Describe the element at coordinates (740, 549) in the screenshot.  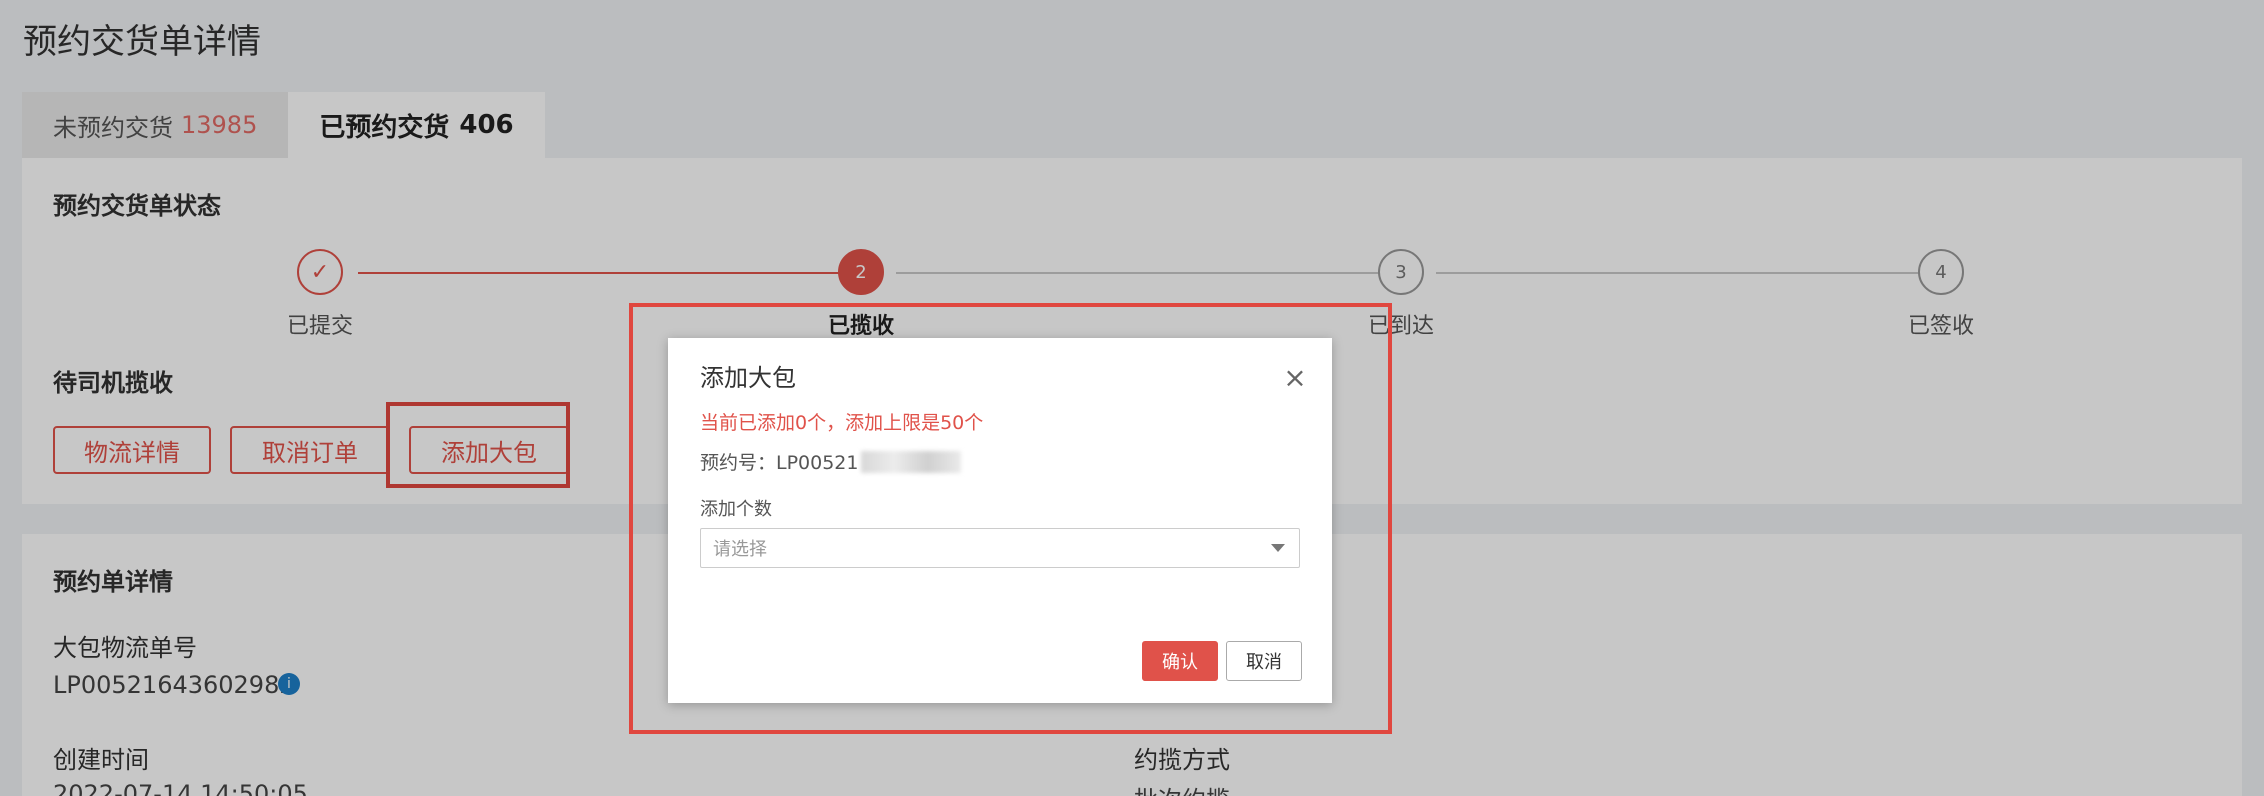
I see `select-placeholder: 请选择` at that location.